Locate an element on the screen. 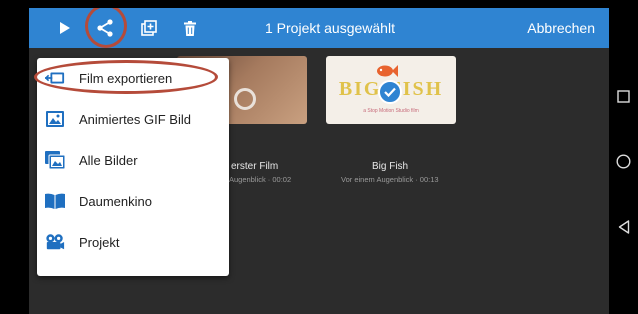  selection-title: 1 Projekt ausgewählt is located at coordinates (330, 28).